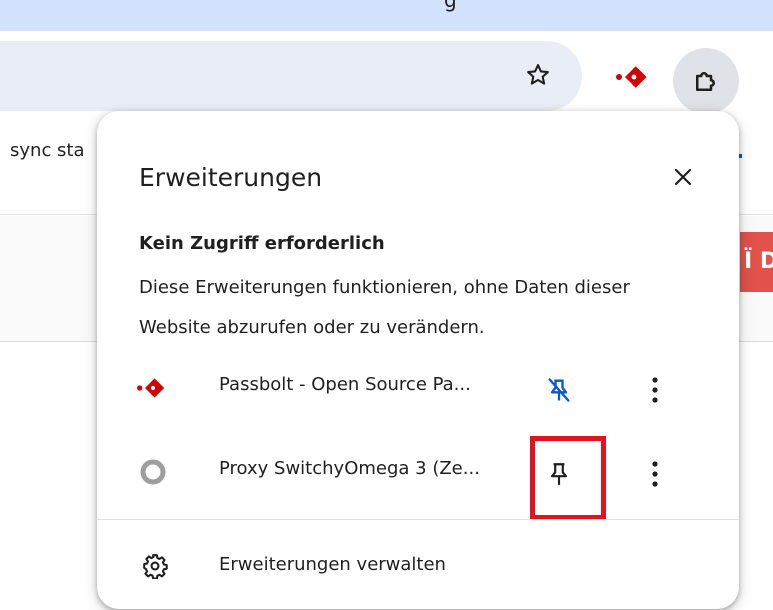 The height and width of the screenshot is (610, 773). I want to click on popup-divider, so click(418, 519).